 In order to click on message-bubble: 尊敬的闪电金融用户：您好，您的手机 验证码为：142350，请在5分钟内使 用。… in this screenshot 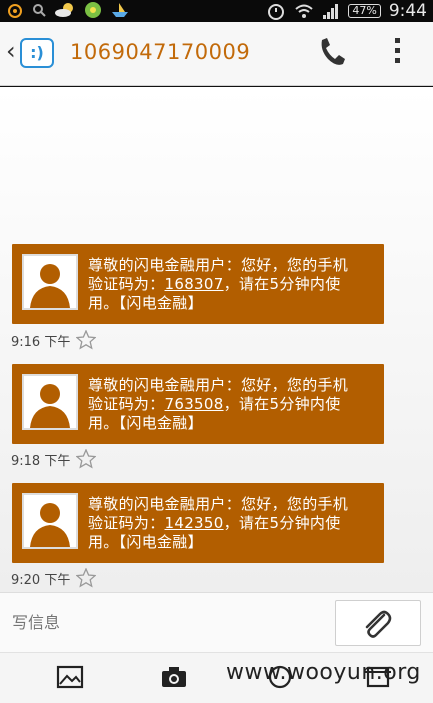, I will do `click(198, 523)`.